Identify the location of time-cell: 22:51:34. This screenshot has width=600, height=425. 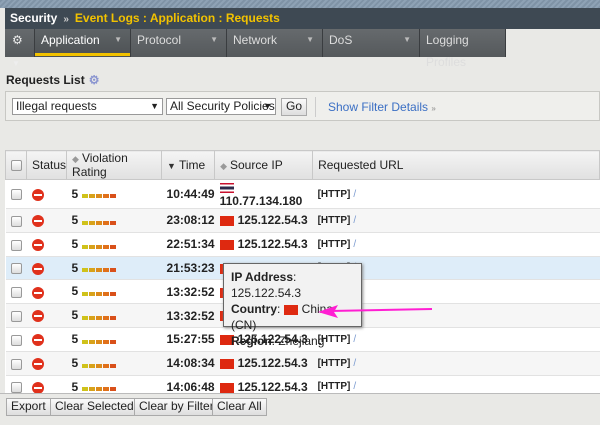
(188, 244).